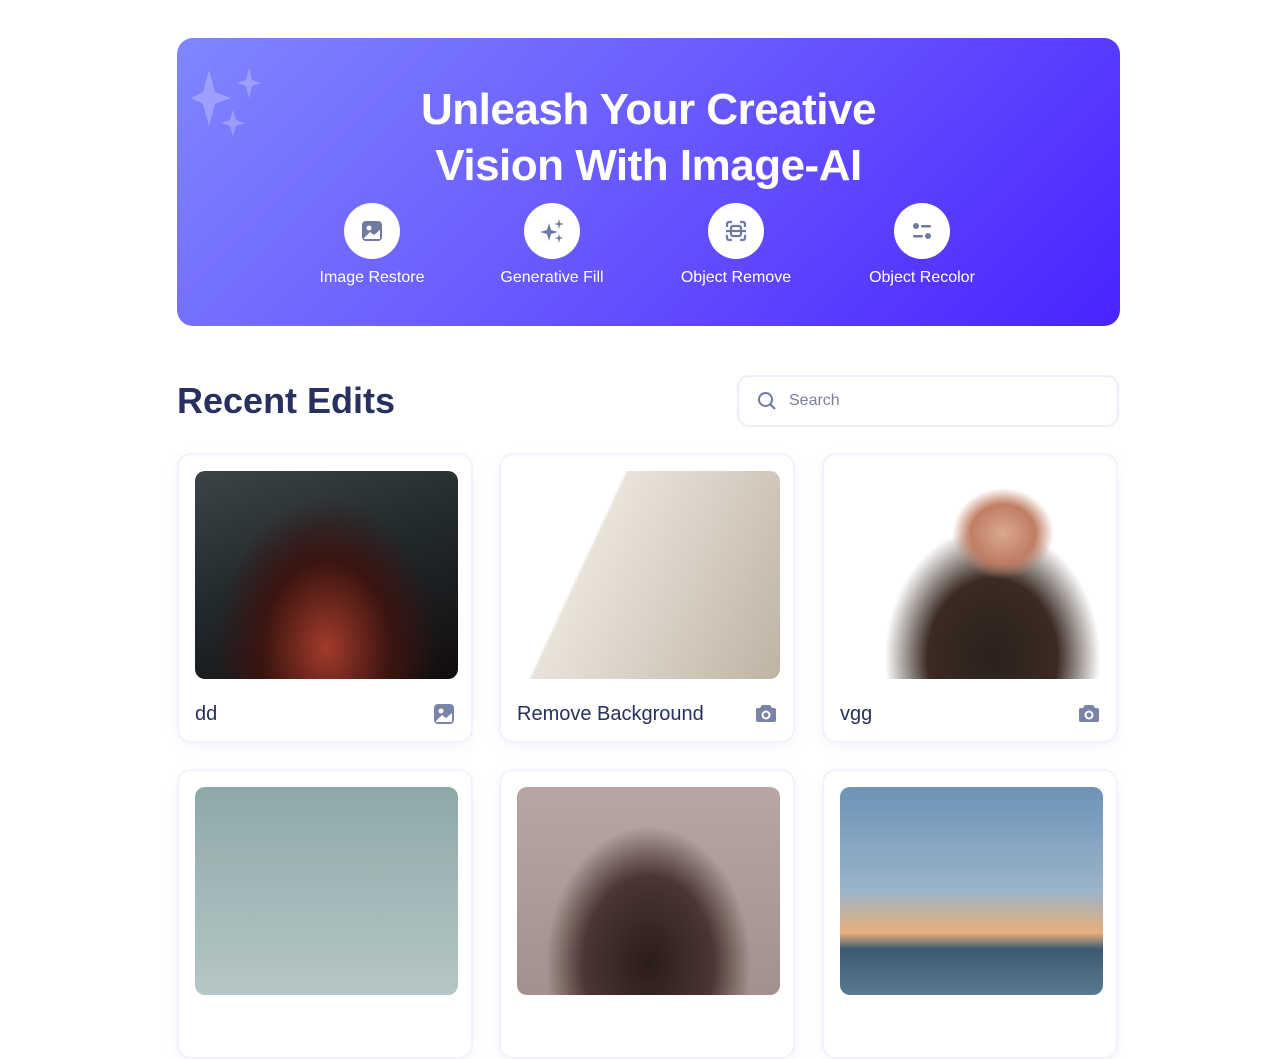  I want to click on section-title: Recent Edits, so click(286, 400).